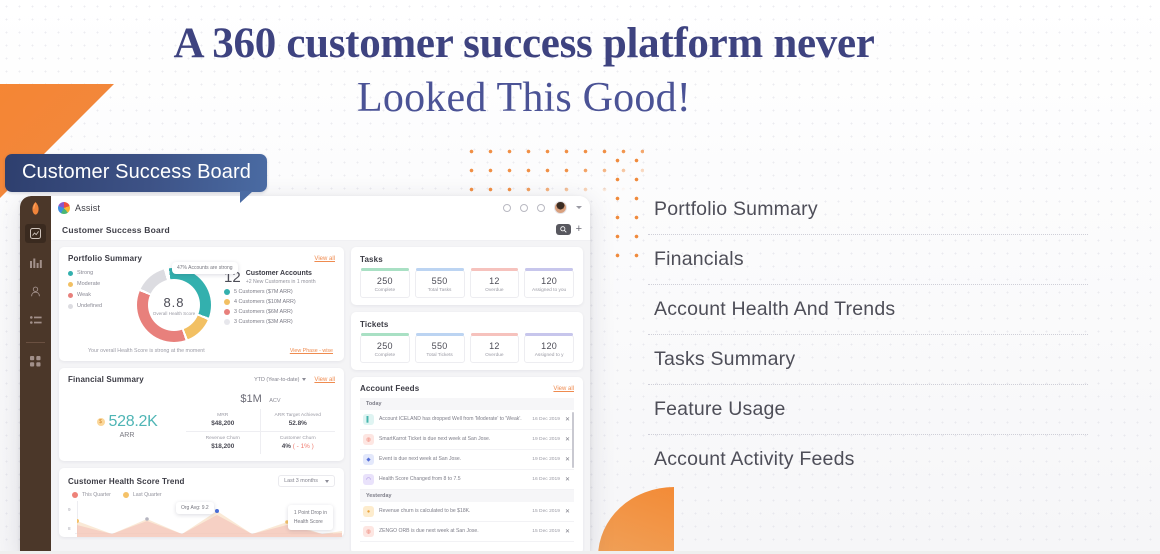  Describe the element at coordinates (35, 209) in the screenshot. I see `app-logo-icon` at that location.